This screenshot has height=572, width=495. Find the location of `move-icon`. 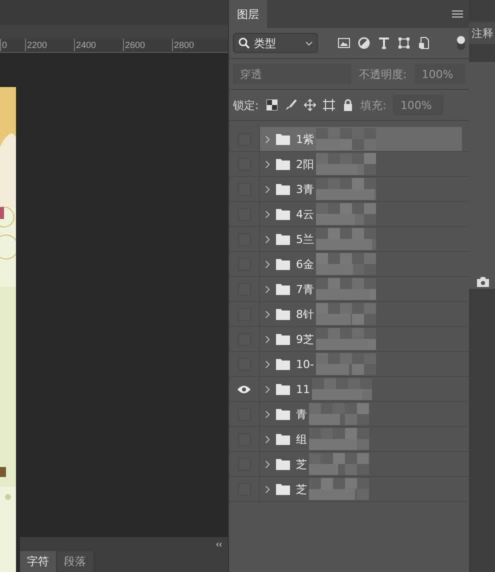

move-icon is located at coordinates (310, 105).